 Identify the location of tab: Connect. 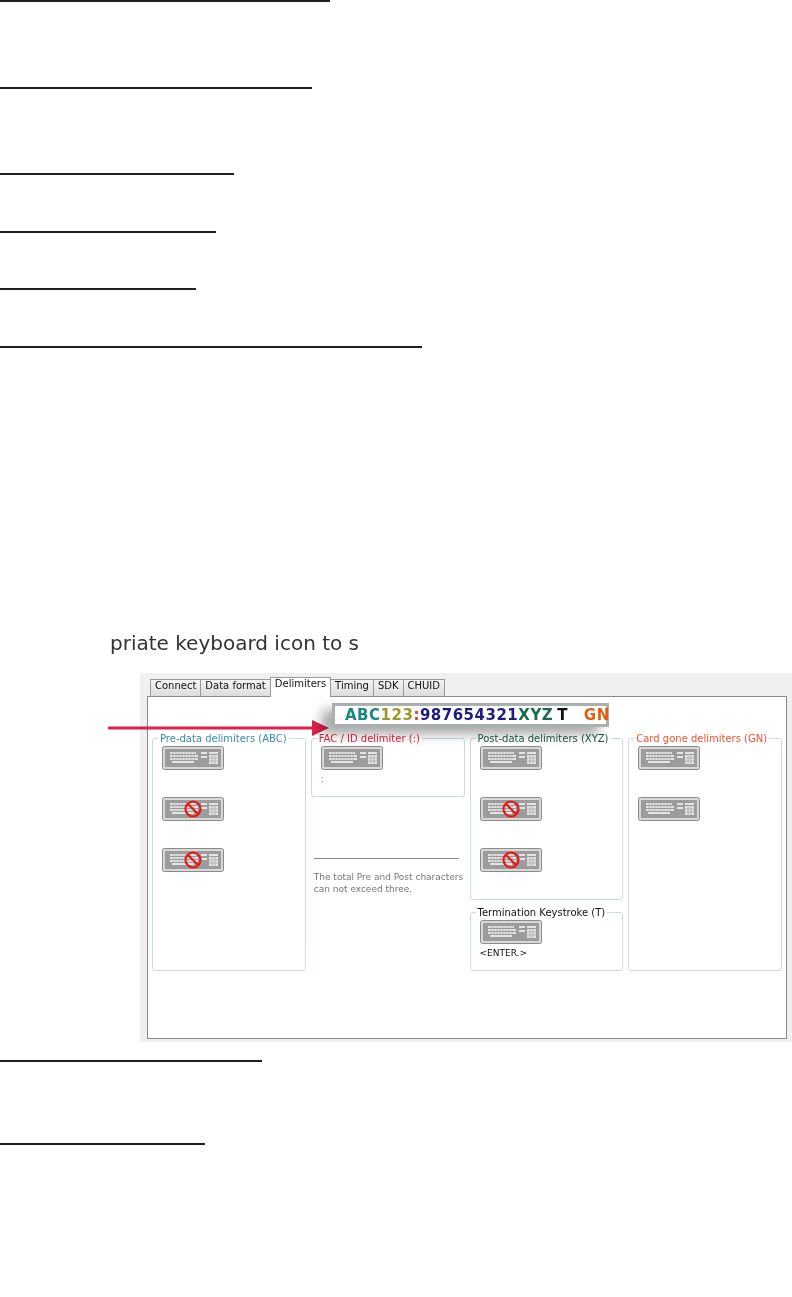
(176, 687).